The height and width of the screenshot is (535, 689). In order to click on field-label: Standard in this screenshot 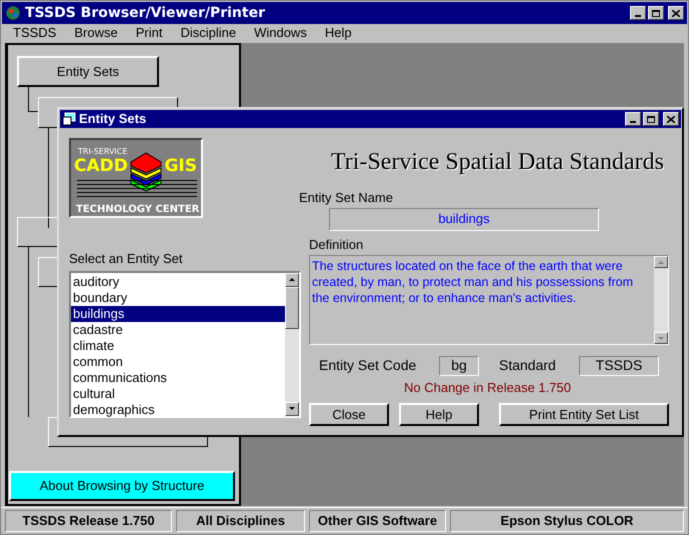, I will do `click(528, 365)`.